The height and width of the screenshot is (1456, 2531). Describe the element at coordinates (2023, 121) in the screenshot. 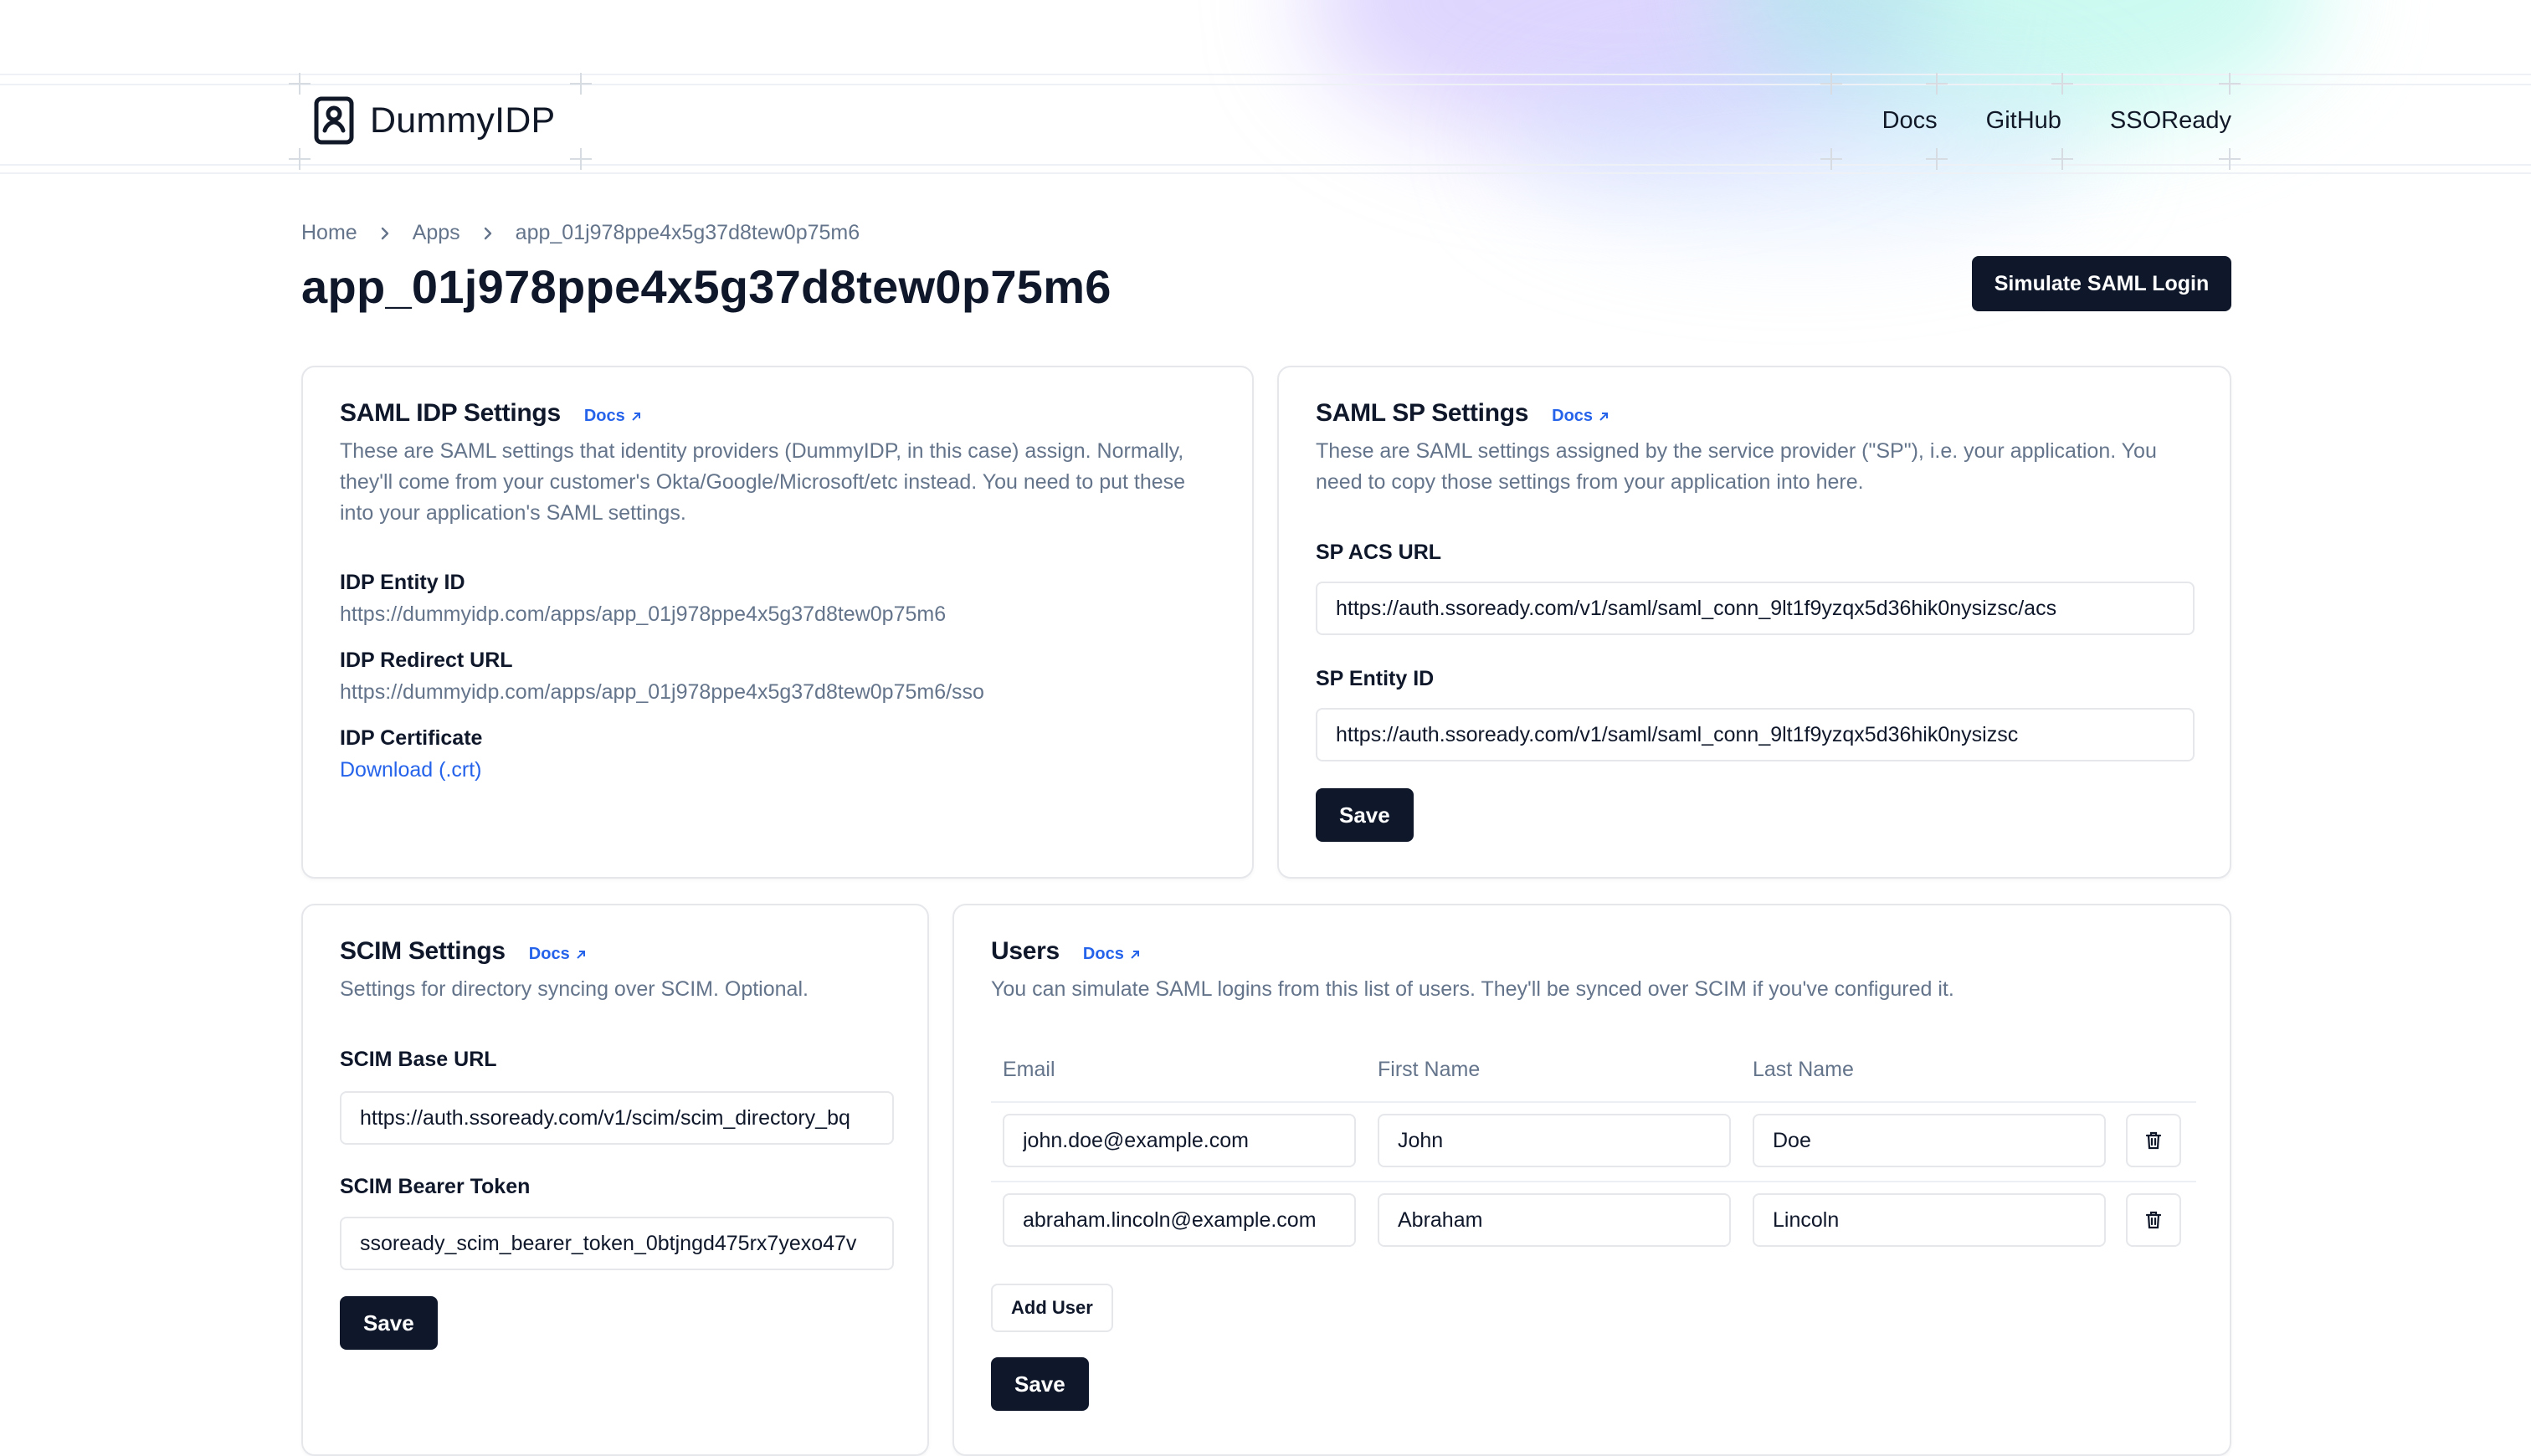

I see `nav-github: GitHub` at that location.